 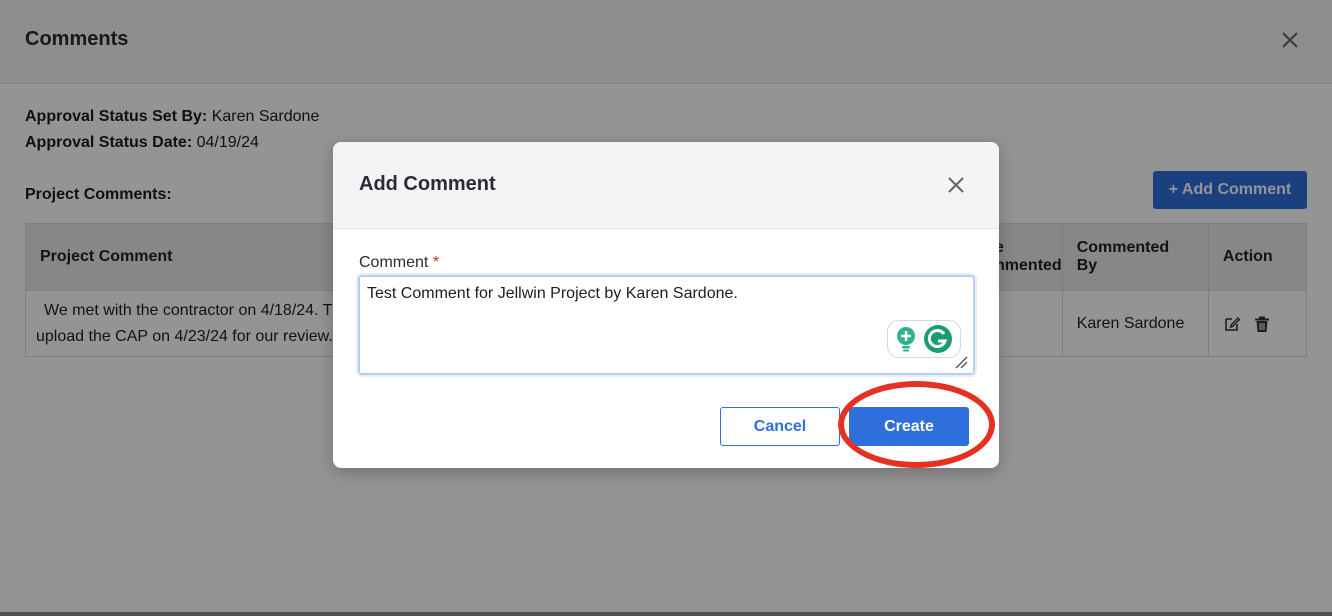 I want to click on lightbulb-icon, so click(x=906, y=339).